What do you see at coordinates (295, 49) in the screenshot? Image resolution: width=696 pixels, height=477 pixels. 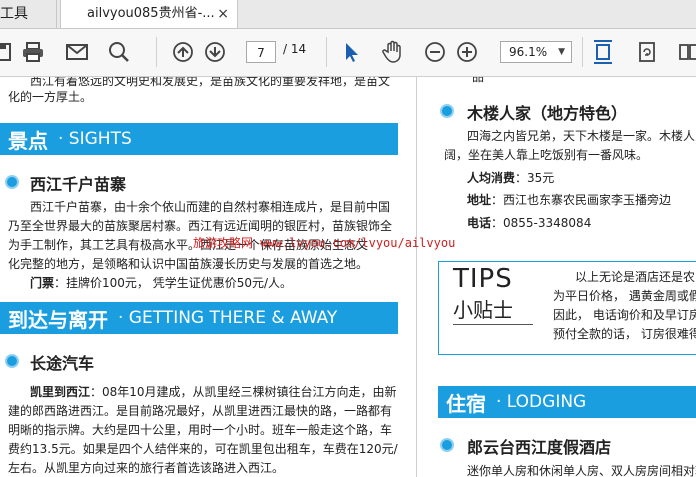 I see `page-total-label: / 14` at bounding box center [295, 49].